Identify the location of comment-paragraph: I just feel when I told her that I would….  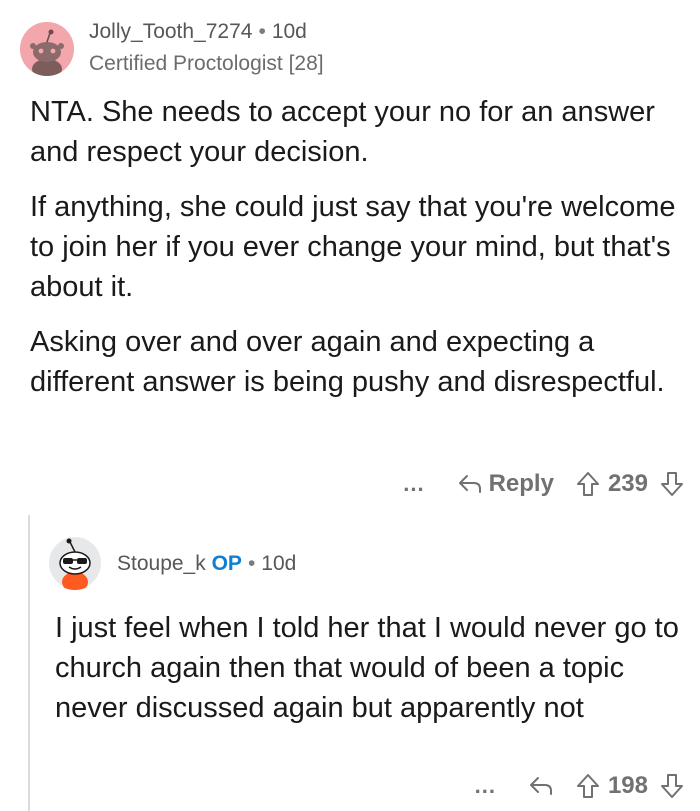
(367, 668).